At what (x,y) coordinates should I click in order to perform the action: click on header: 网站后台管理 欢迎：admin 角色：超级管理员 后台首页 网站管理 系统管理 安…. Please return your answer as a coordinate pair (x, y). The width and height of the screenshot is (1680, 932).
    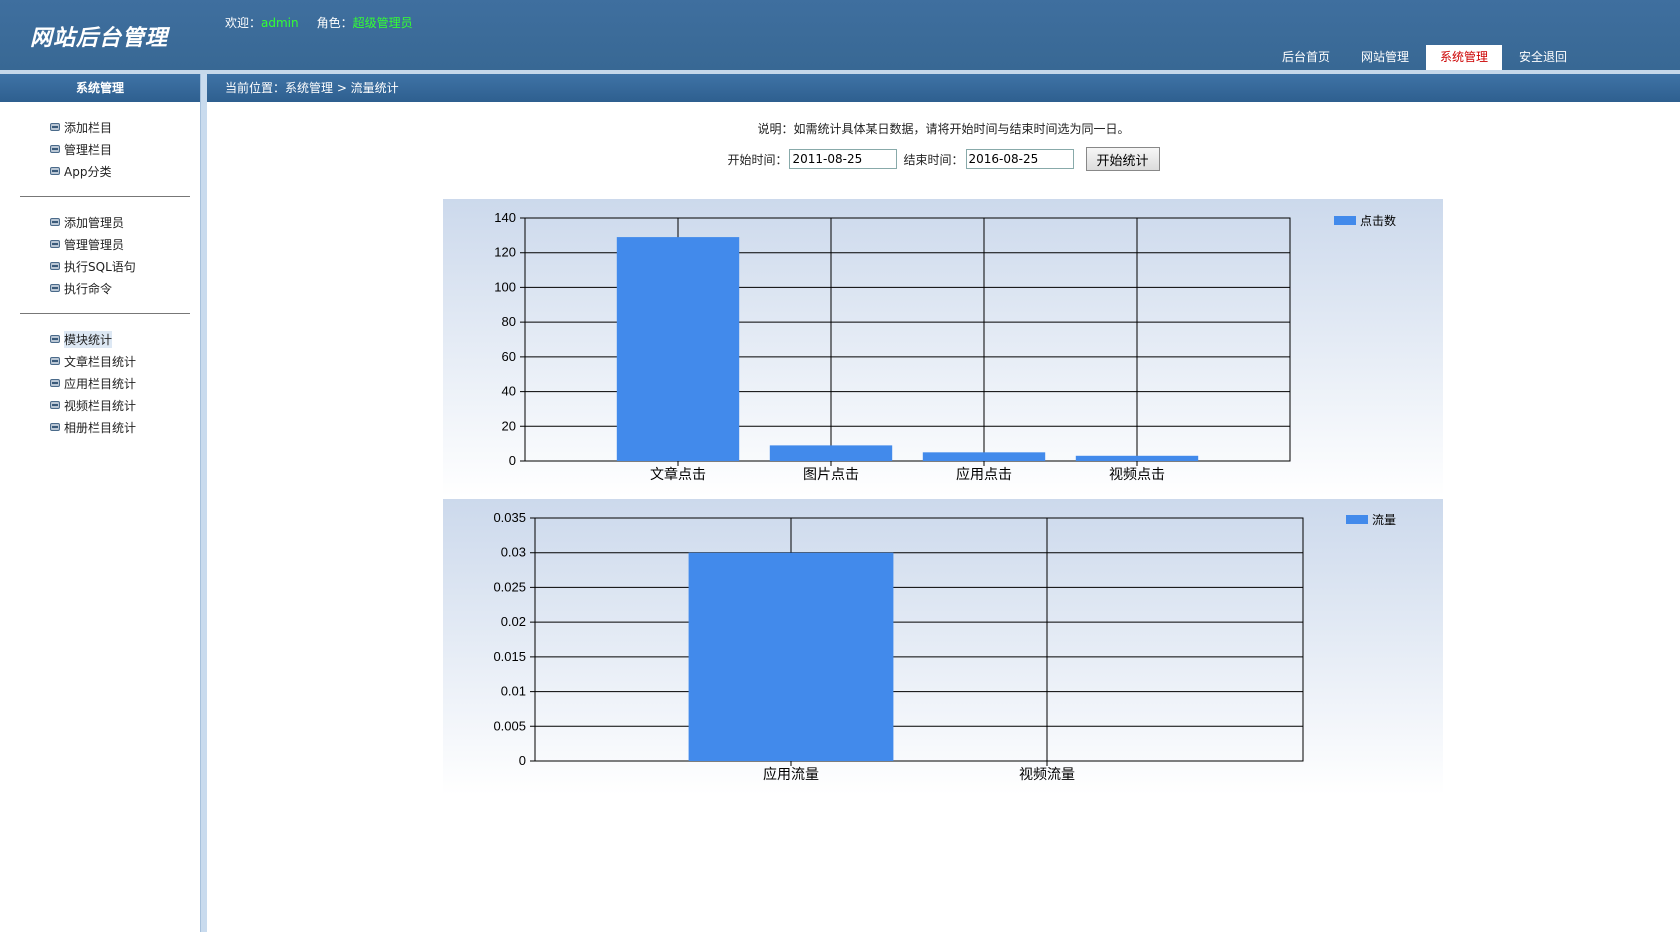
    Looking at the image, I should click on (840, 35).